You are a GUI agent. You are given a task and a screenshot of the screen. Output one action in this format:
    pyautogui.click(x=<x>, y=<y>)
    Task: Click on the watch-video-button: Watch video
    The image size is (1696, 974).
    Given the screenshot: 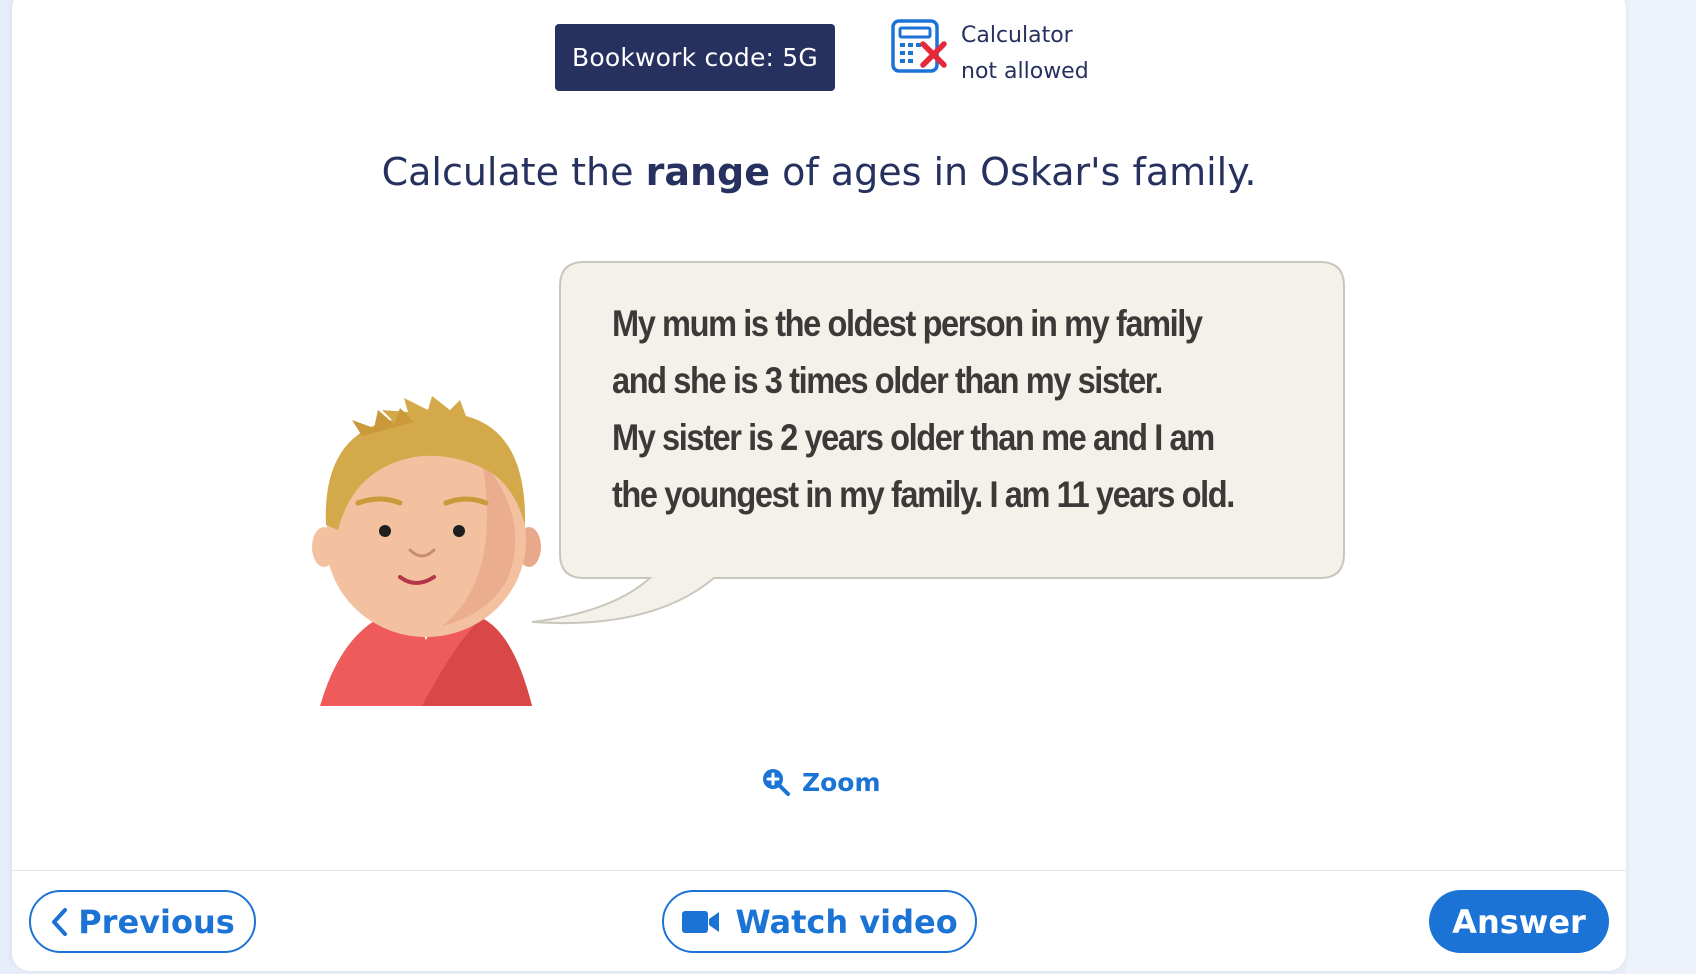 What is the action you would take?
    pyautogui.click(x=819, y=921)
    